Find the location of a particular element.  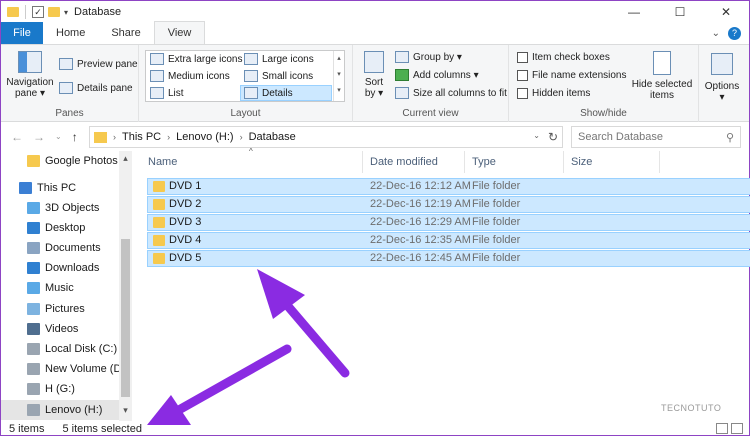

annotation-arrows is located at coordinates (248, 347).